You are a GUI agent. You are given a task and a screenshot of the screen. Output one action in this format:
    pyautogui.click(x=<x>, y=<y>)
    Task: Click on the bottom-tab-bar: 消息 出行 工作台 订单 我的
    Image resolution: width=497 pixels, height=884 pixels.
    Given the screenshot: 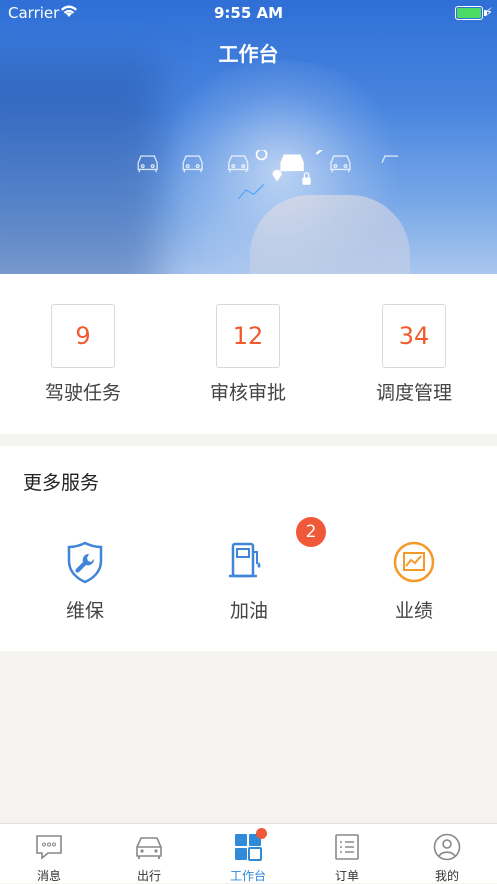 What is the action you would take?
    pyautogui.click(x=248, y=853)
    